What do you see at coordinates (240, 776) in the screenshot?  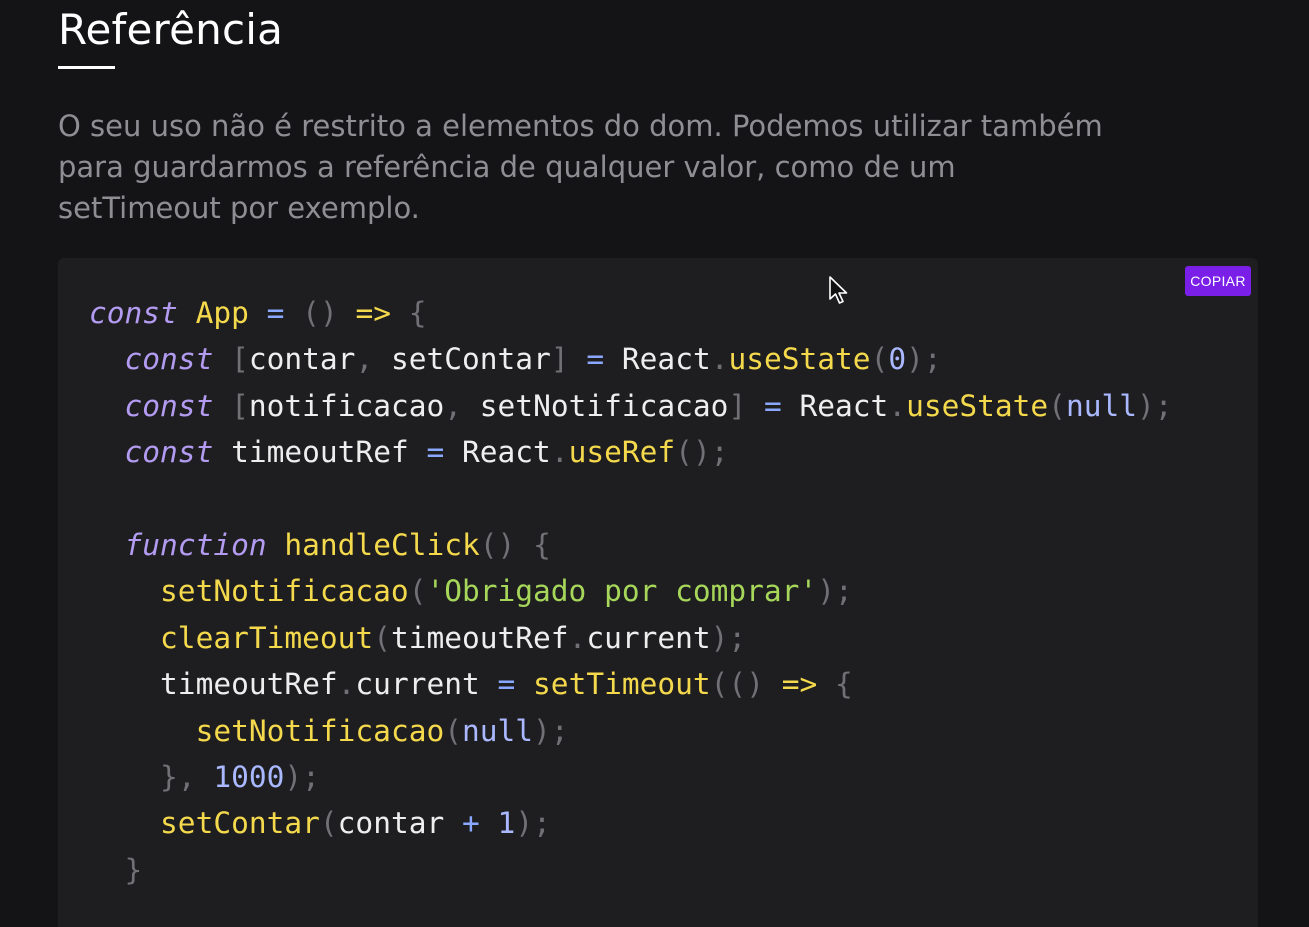 I see `code-line: }, 1000);` at bounding box center [240, 776].